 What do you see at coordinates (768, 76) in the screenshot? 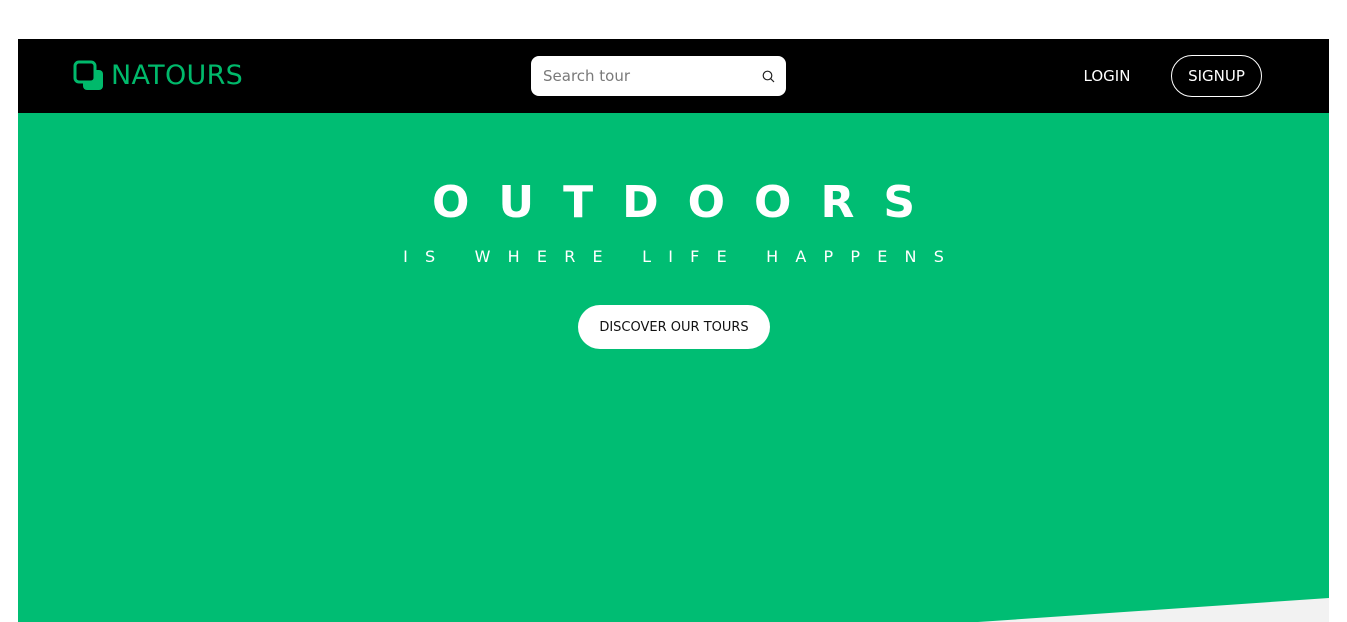
I see `search-icon` at bounding box center [768, 76].